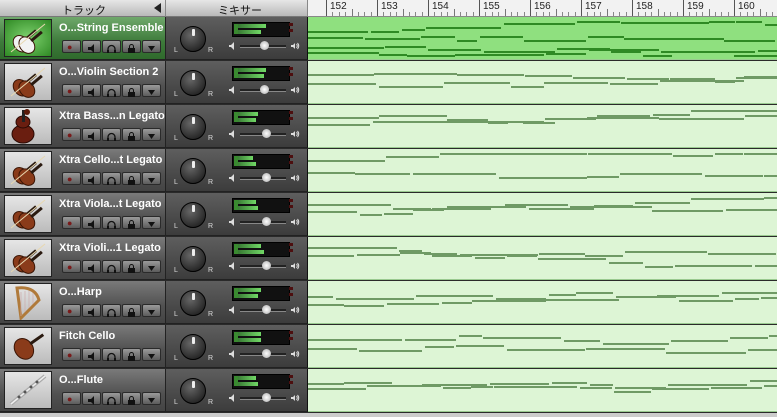 This screenshot has width=777, height=417. I want to click on track-row: Fitch Cello ● L R, so click(388, 346).